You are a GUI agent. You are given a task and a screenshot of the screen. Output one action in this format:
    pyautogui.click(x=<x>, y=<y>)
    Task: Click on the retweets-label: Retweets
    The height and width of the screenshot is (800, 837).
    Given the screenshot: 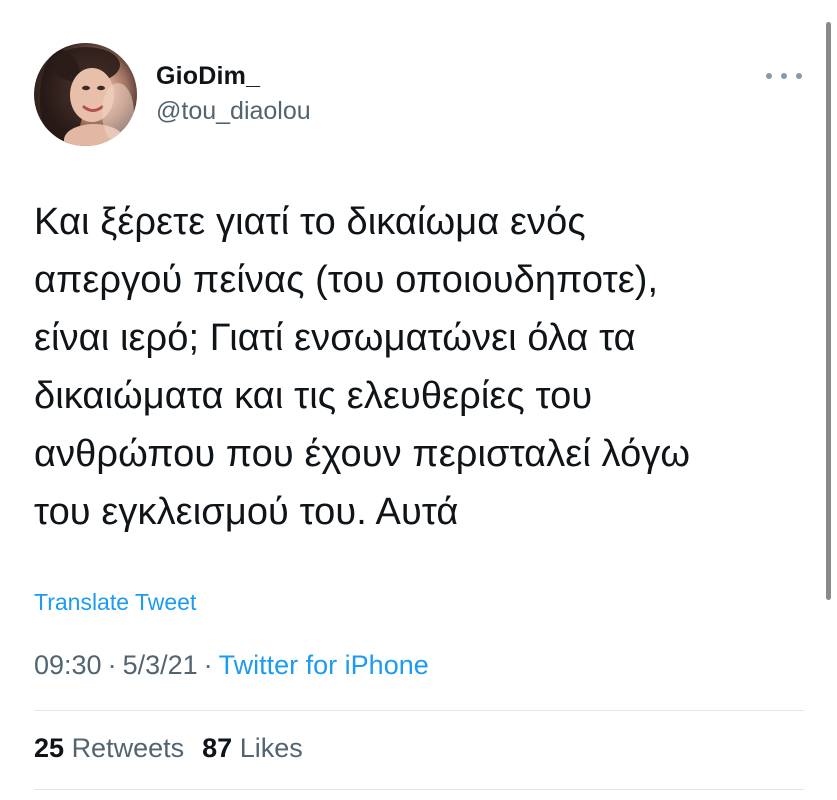 What is the action you would take?
    pyautogui.click(x=128, y=748)
    